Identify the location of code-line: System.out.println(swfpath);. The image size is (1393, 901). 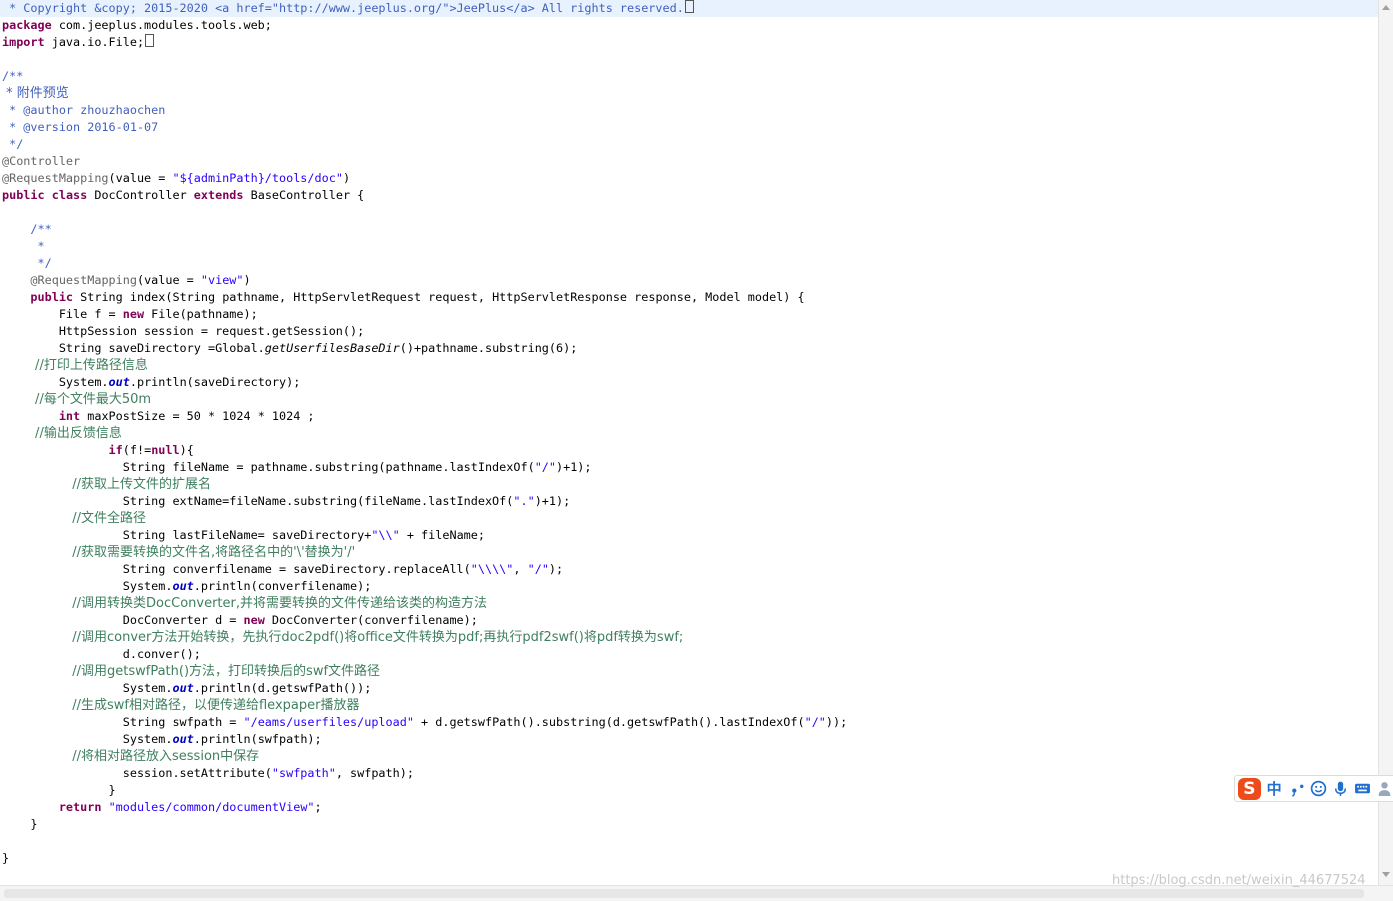
(162, 739).